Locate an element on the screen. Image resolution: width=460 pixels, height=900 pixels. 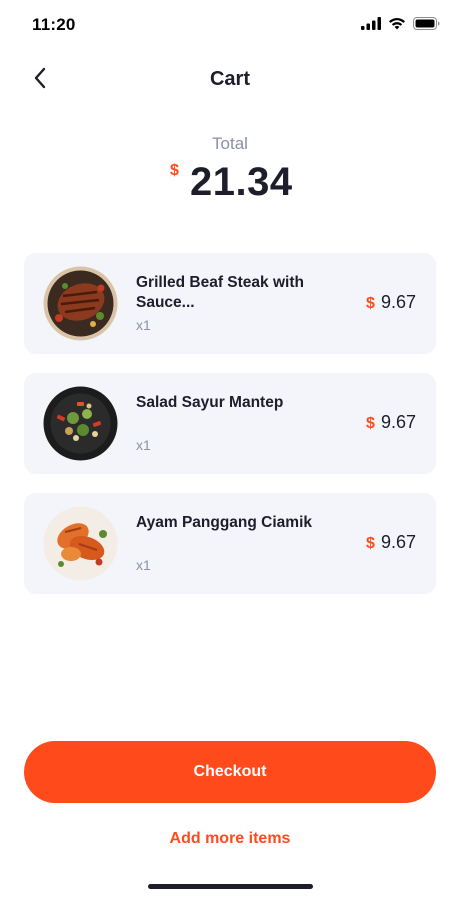
chicken-dish-image is located at coordinates (80, 543).